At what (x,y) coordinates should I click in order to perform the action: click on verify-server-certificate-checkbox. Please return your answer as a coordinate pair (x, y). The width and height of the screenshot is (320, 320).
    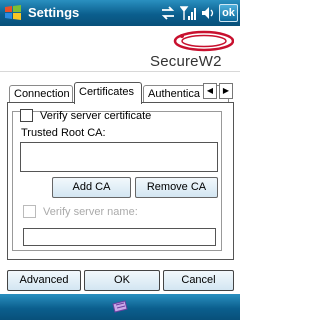
    Looking at the image, I should click on (26, 115).